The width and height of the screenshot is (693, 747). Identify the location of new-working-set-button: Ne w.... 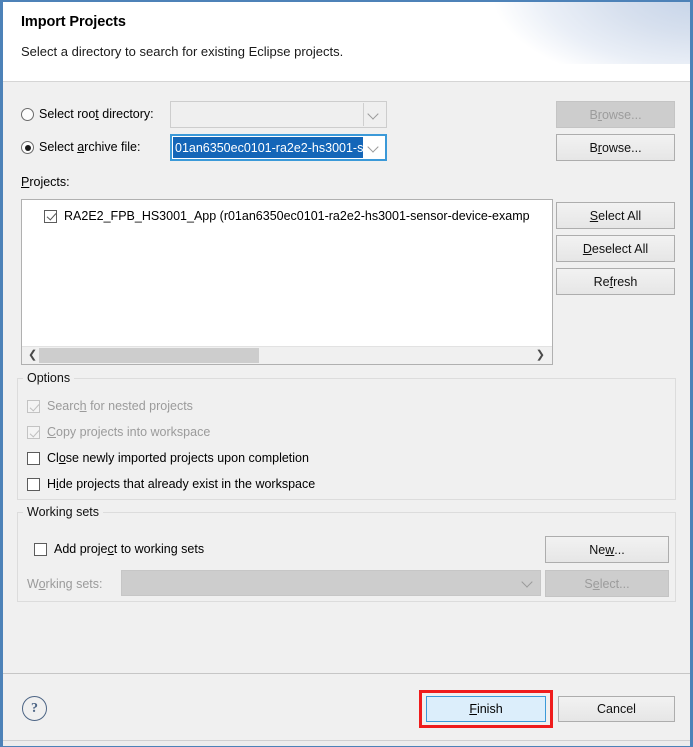
(607, 549).